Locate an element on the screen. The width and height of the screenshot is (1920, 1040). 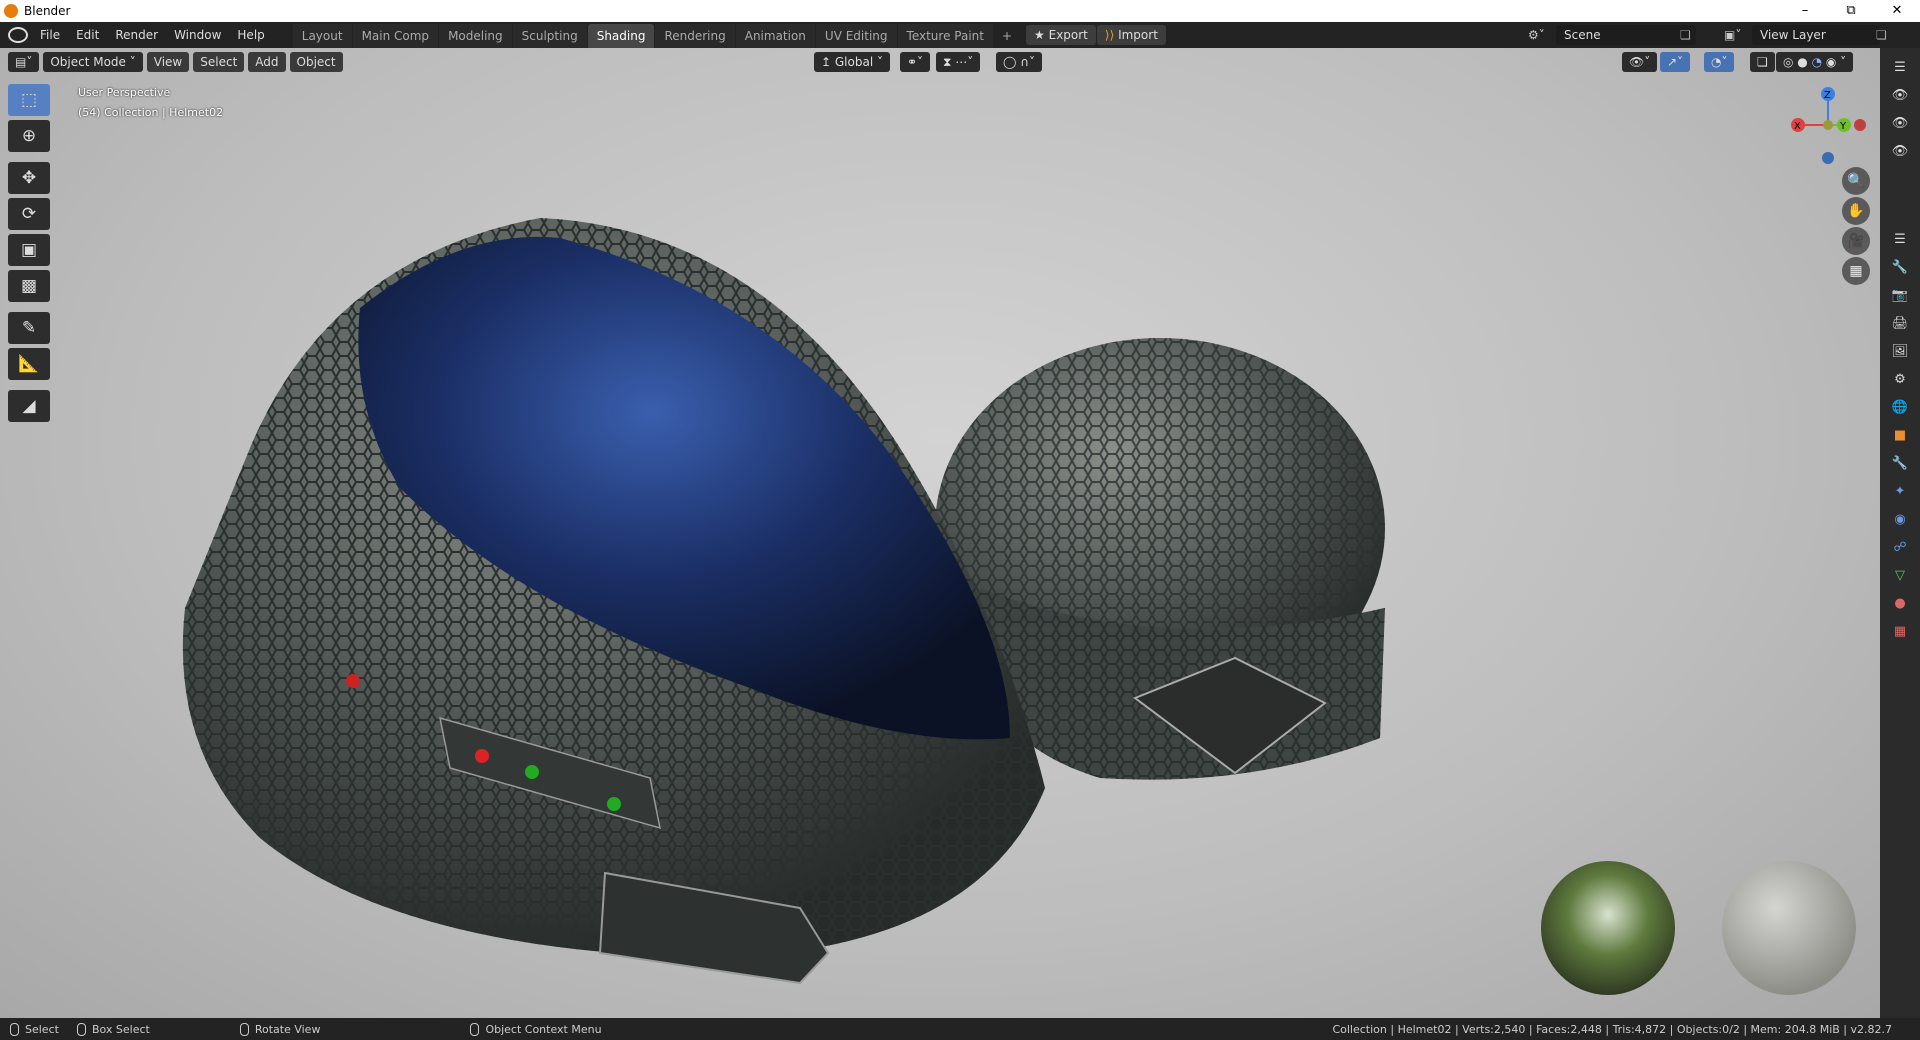
blender-menu-icon is located at coordinates (18, 35).